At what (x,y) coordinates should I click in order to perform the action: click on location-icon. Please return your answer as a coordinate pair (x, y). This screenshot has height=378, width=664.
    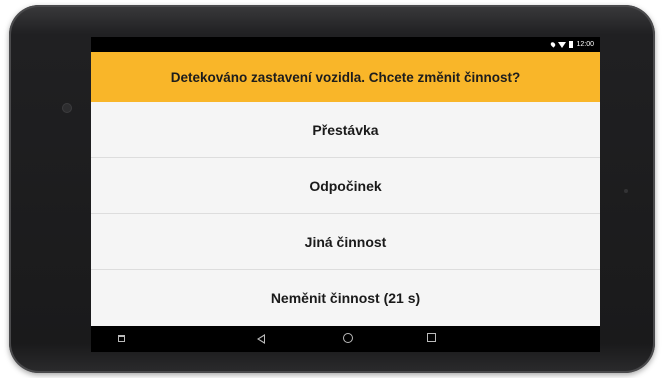
    Looking at the image, I should click on (553, 44).